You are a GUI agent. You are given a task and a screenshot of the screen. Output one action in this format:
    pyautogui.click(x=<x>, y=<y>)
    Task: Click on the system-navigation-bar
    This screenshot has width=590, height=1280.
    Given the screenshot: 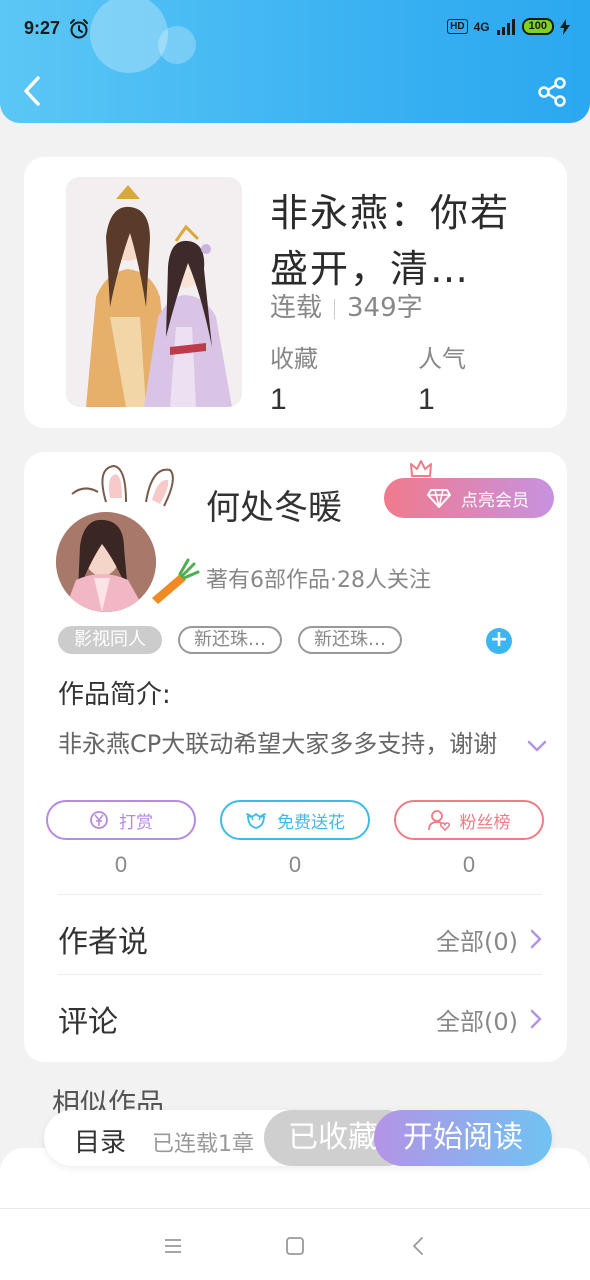 What is the action you would take?
    pyautogui.click(x=295, y=1244)
    